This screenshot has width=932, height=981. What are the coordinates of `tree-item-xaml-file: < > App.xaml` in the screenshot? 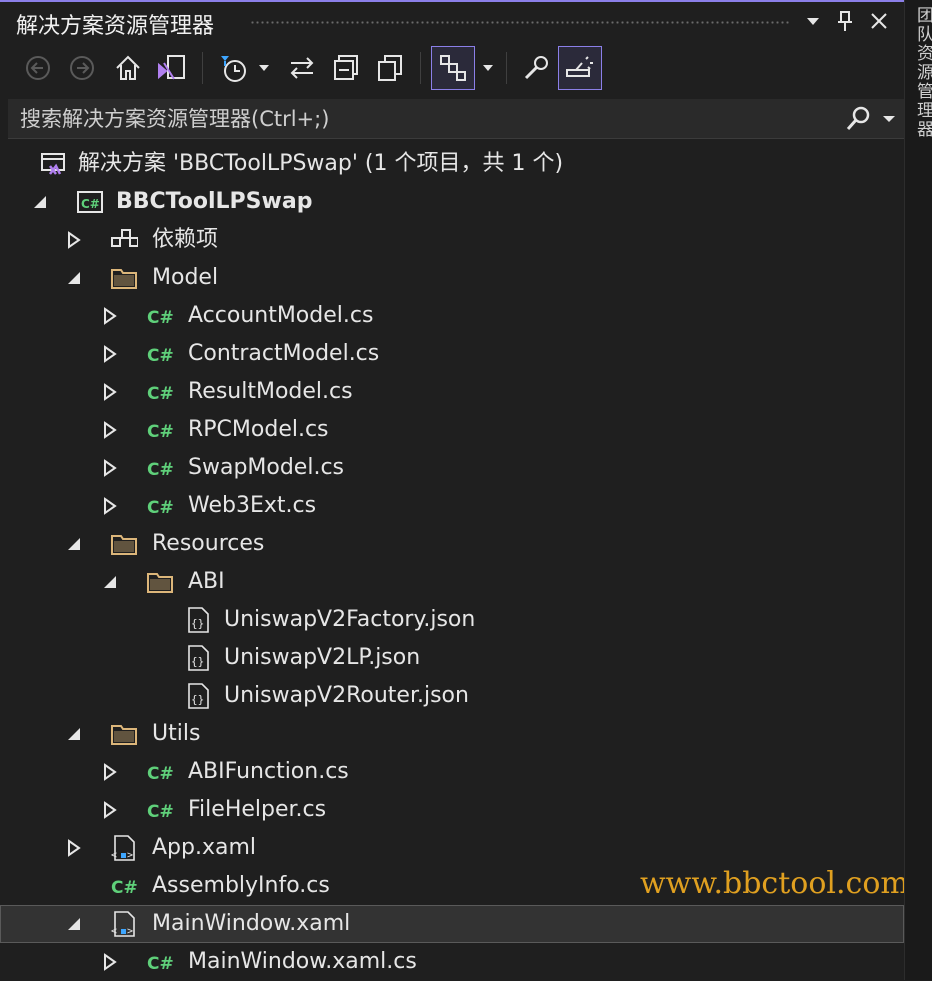 It's located at (452, 848).